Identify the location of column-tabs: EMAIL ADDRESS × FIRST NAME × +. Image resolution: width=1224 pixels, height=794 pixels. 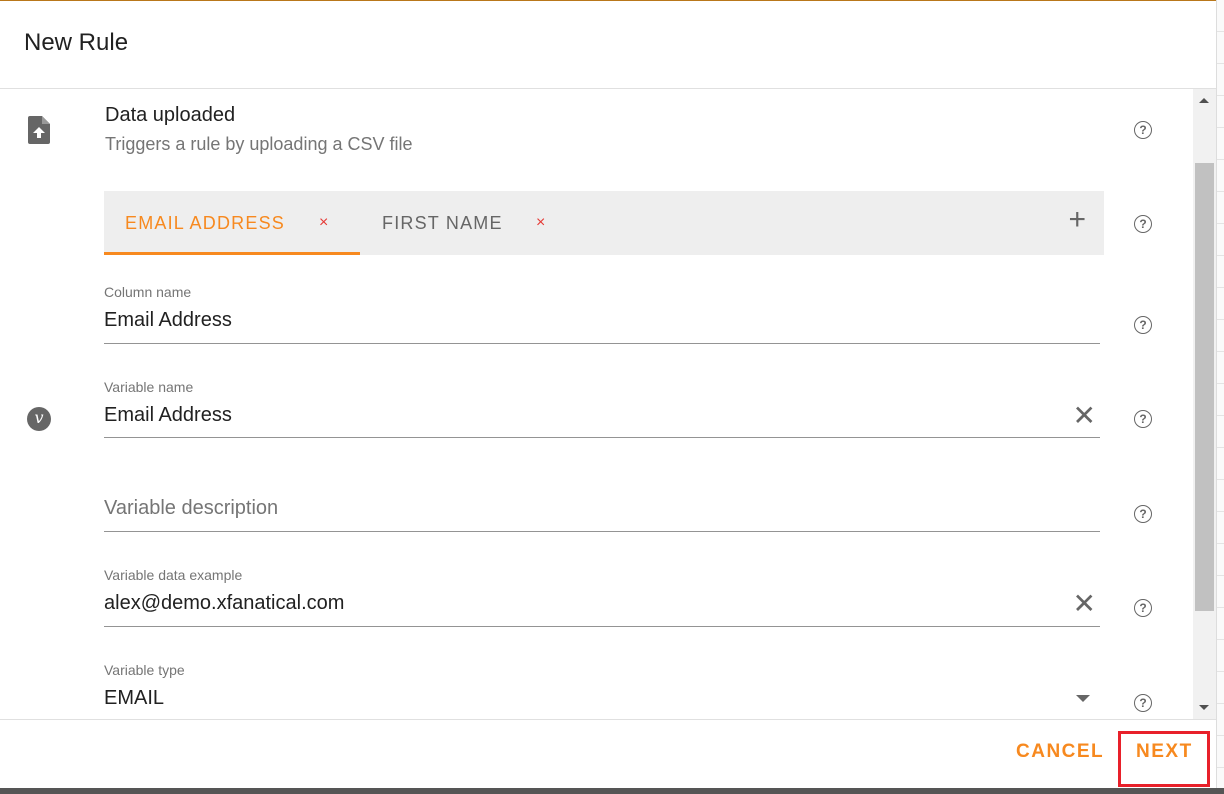
(604, 223).